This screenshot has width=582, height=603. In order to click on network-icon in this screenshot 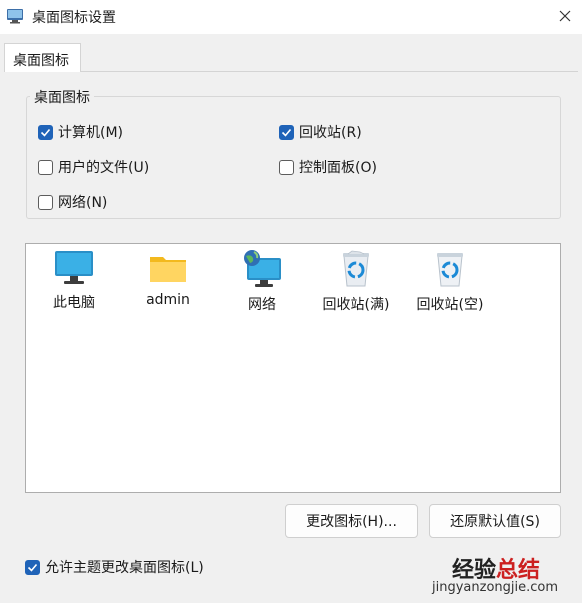, I will do `click(262, 268)`.